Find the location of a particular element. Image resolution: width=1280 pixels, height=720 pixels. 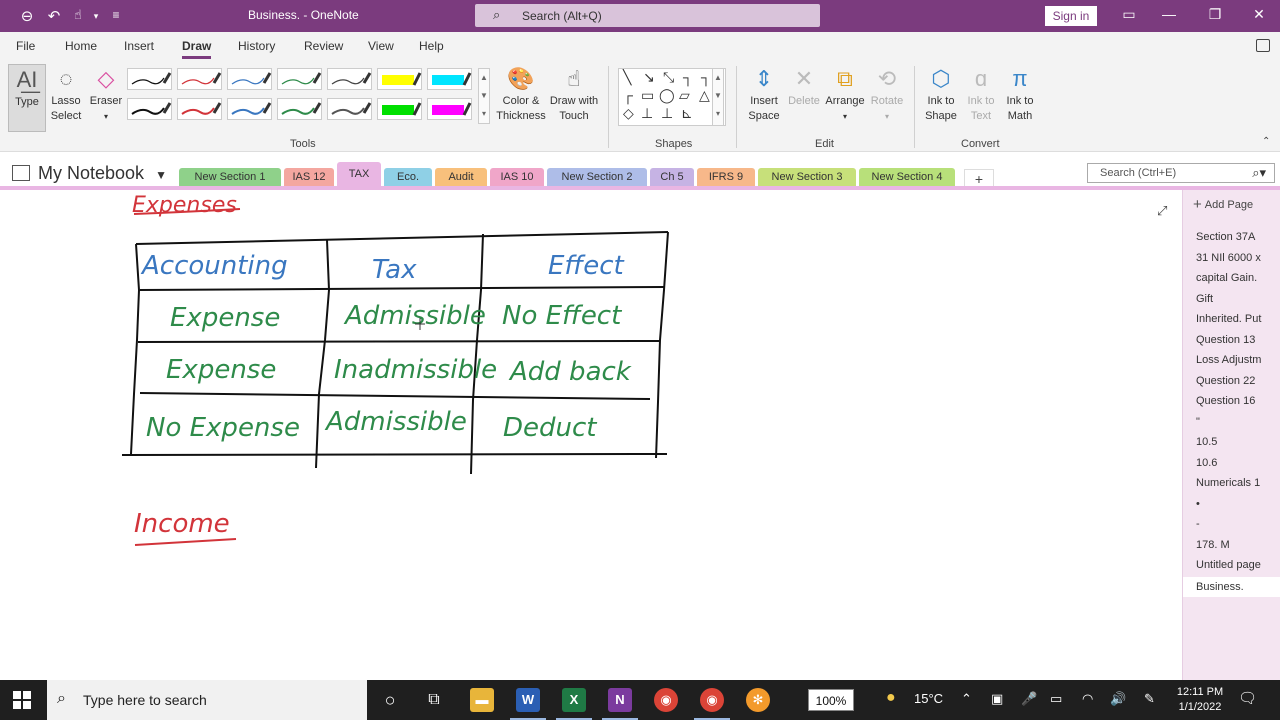

excel-icon: X is located at coordinates (574, 704).